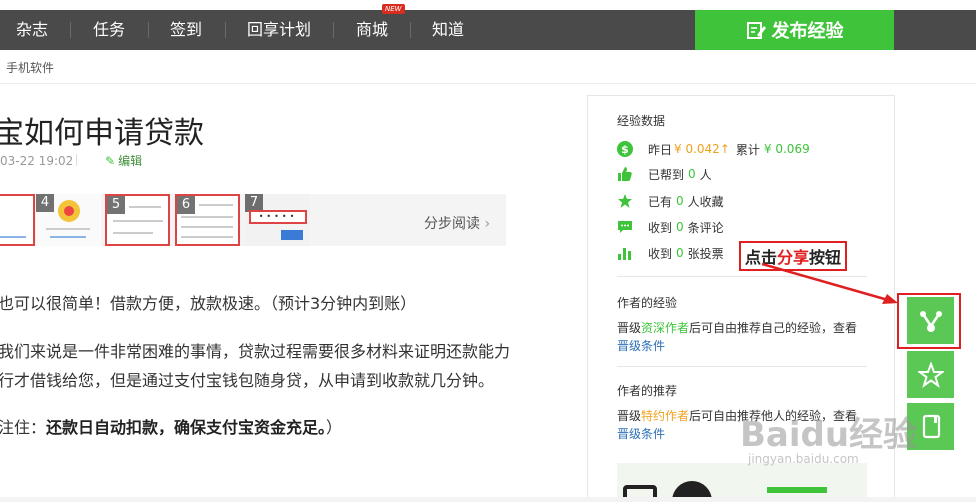 This screenshot has width=976, height=502. I want to click on nav-item-zhidao: 知道, so click(448, 30).